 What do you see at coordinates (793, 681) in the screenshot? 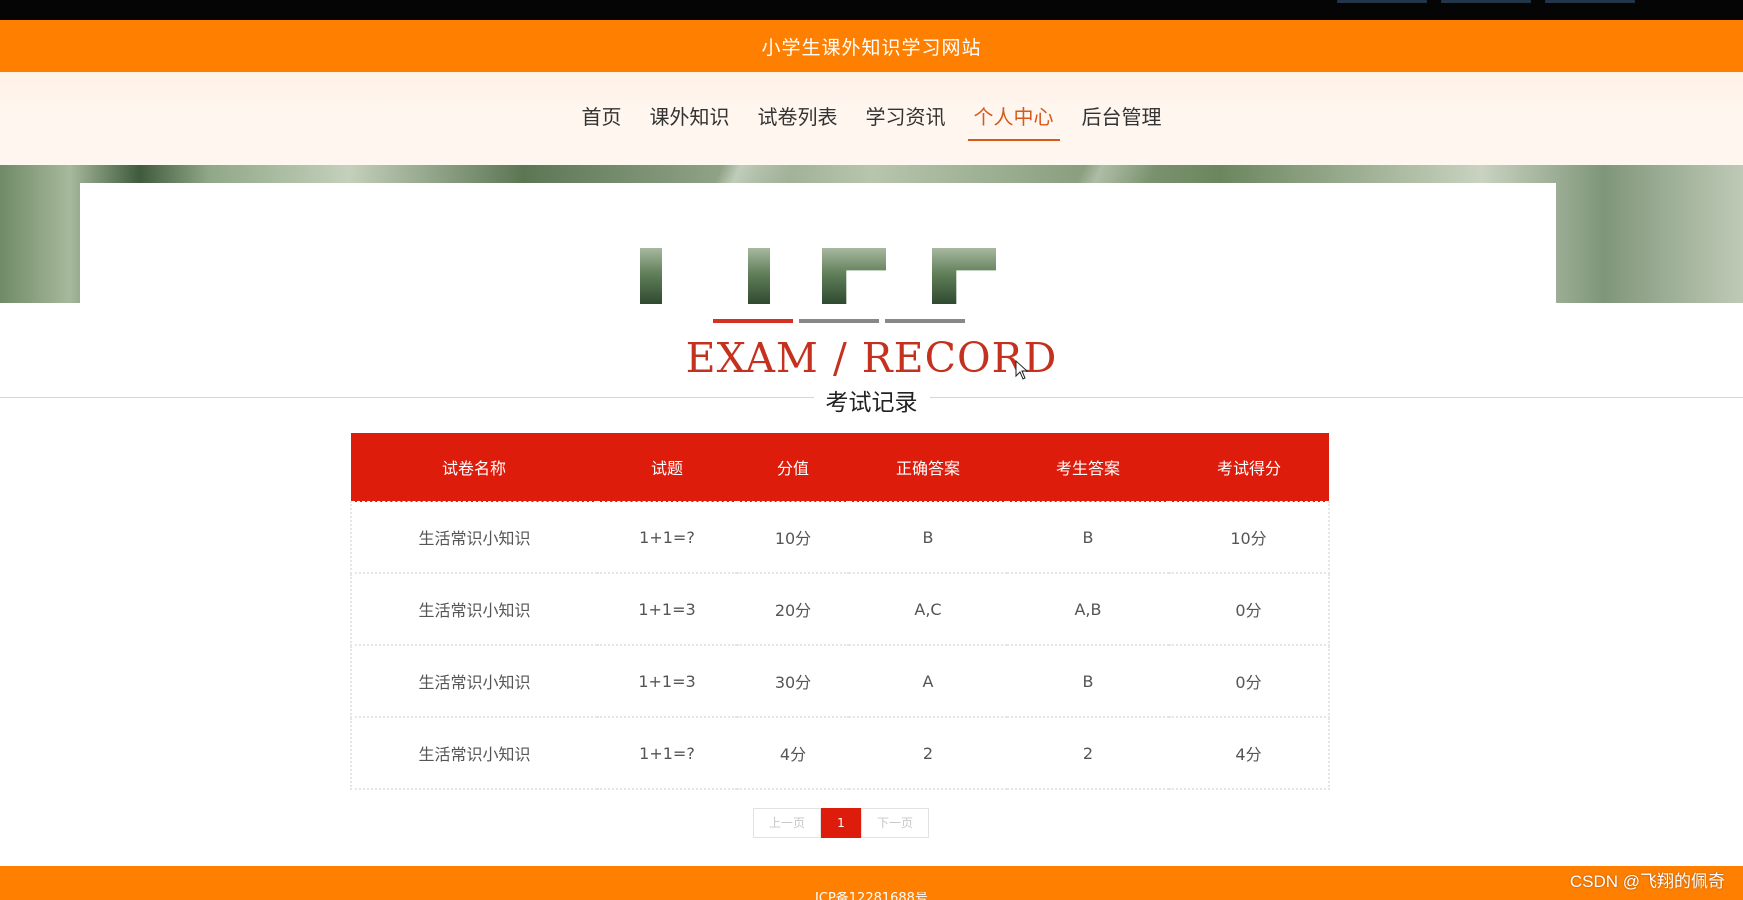
I see `cell-score-value: 30分` at bounding box center [793, 681].